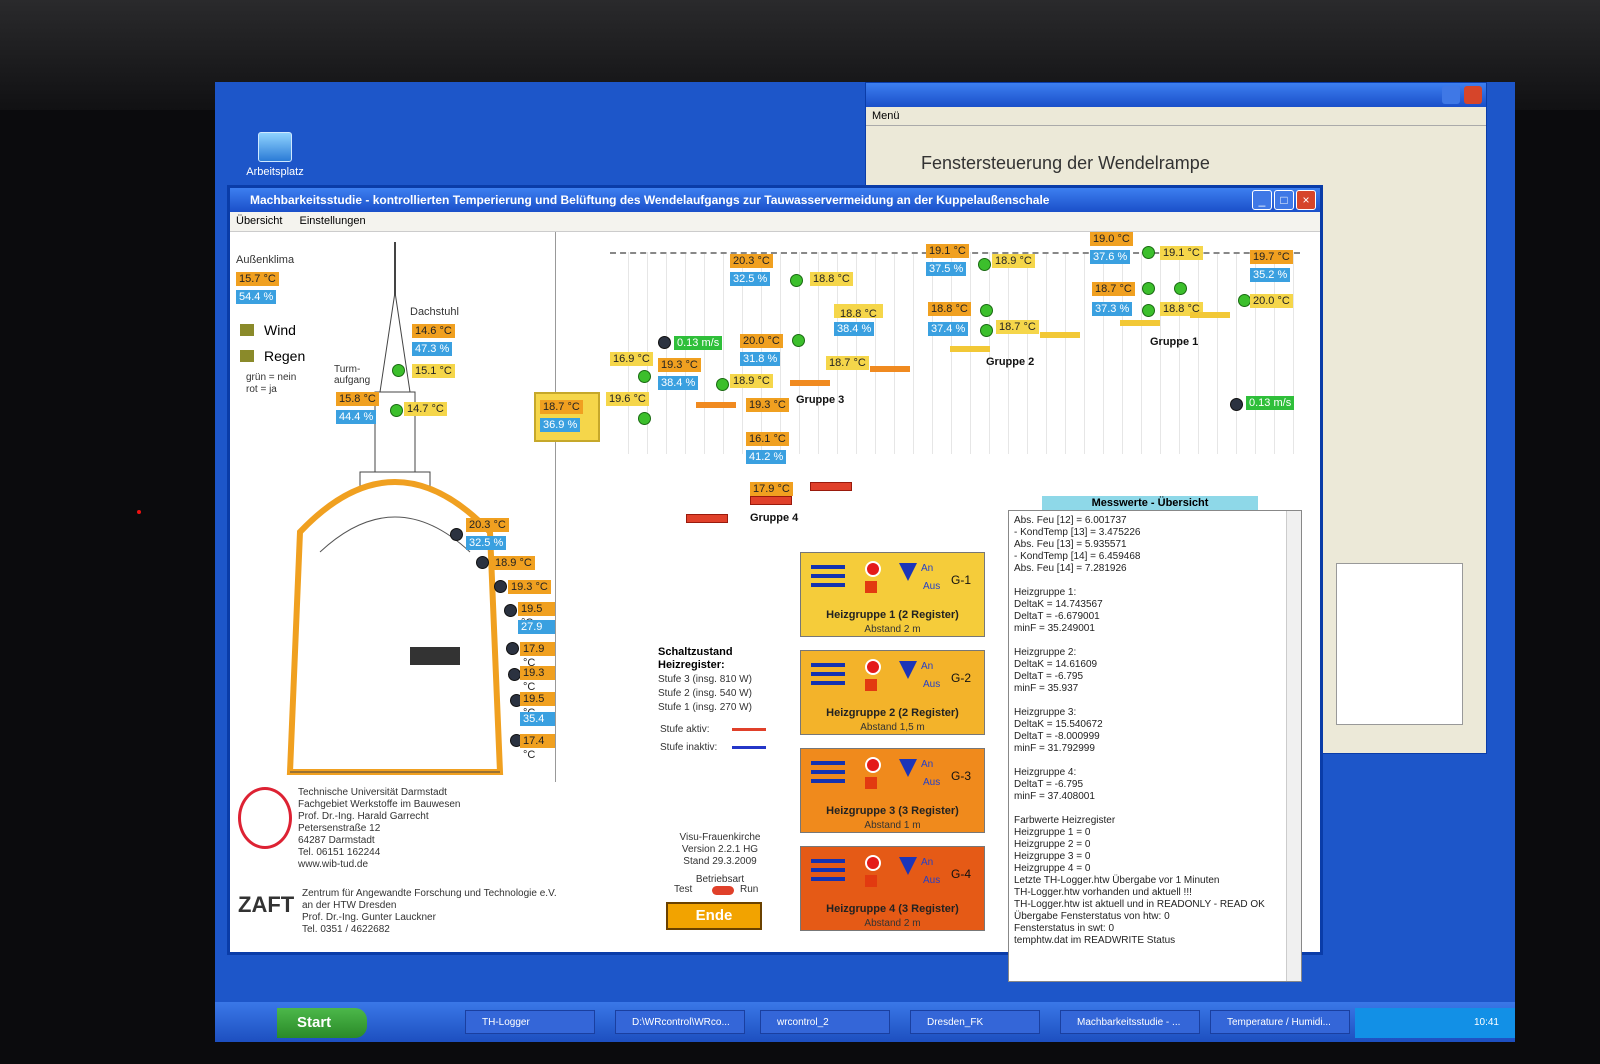 The width and height of the screenshot is (1600, 1064). I want to click on turm-temp-1: 15.1 °C, so click(433, 371).